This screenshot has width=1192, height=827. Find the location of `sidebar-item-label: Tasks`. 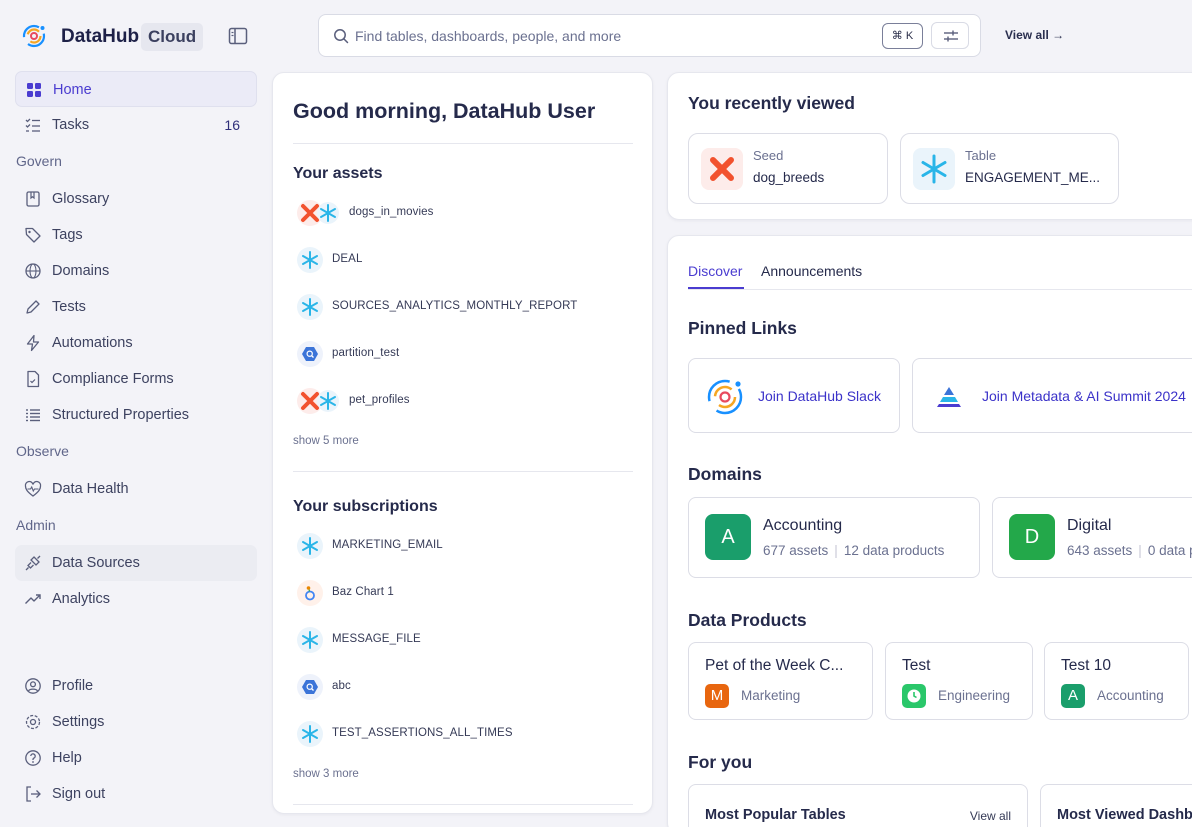

sidebar-item-label: Tasks is located at coordinates (71, 125).